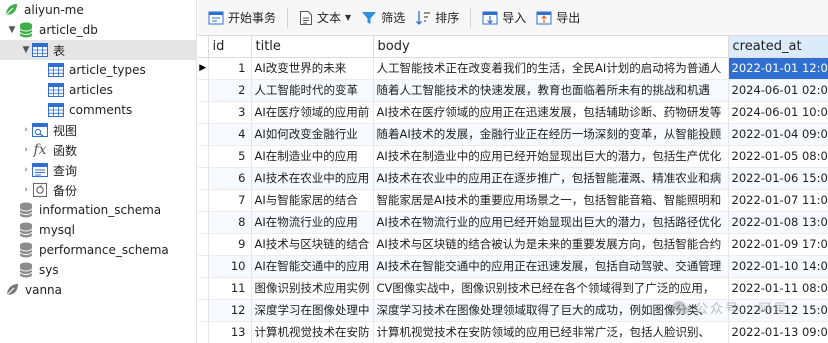  I want to click on cell-title: AI技术与区块链的结合, so click(312, 244).